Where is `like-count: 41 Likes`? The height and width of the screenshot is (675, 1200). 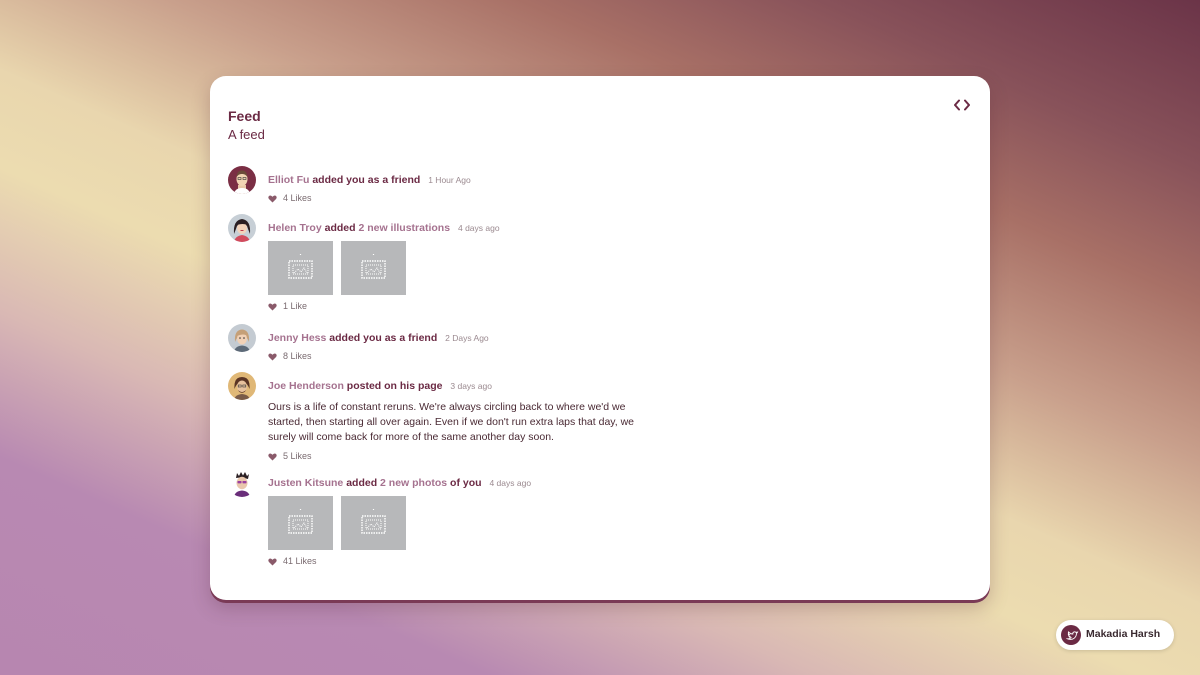 like-count: 41 Likes is located at coordinates (300, 561).